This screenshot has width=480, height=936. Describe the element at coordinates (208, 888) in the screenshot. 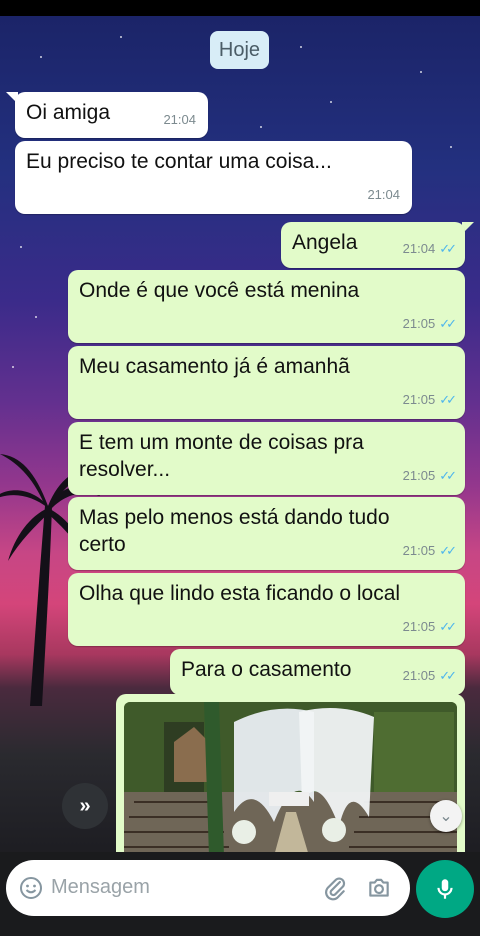

I see `message-input-bar: Mensagem` at that location.